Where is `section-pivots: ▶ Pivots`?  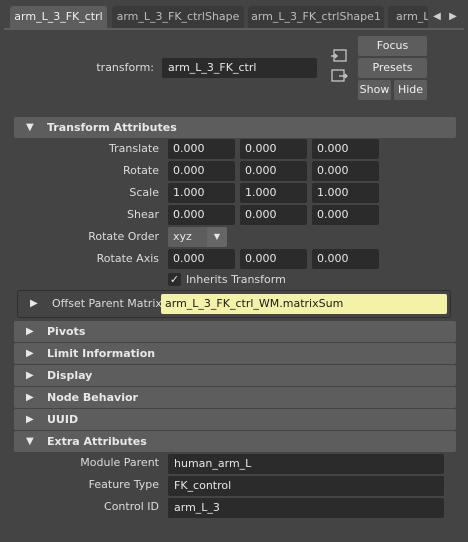 section-pivots: ▶ Pivots is located at coordinates (235, 331).